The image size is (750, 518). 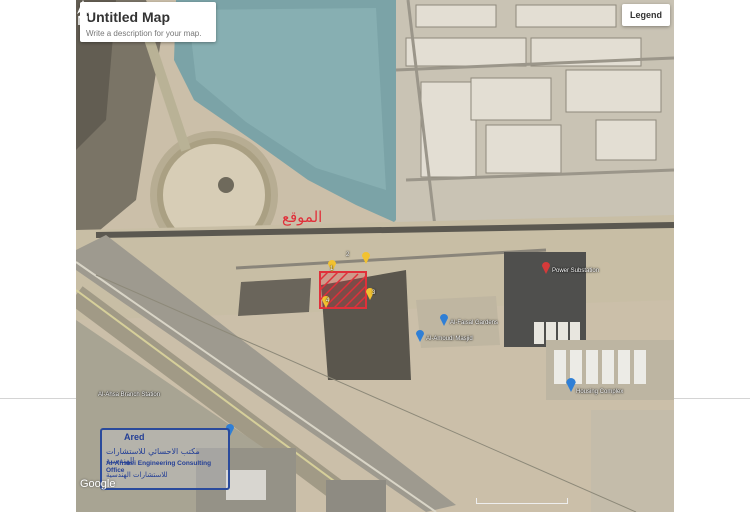 I want to click on corner-number-3: 3, so click(x=374, y=293).